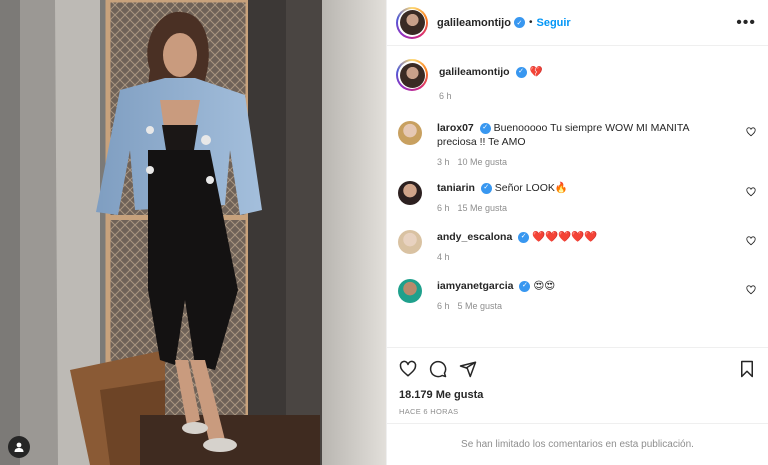  I want to click on comment-time: 3 h, so click(443, 162).